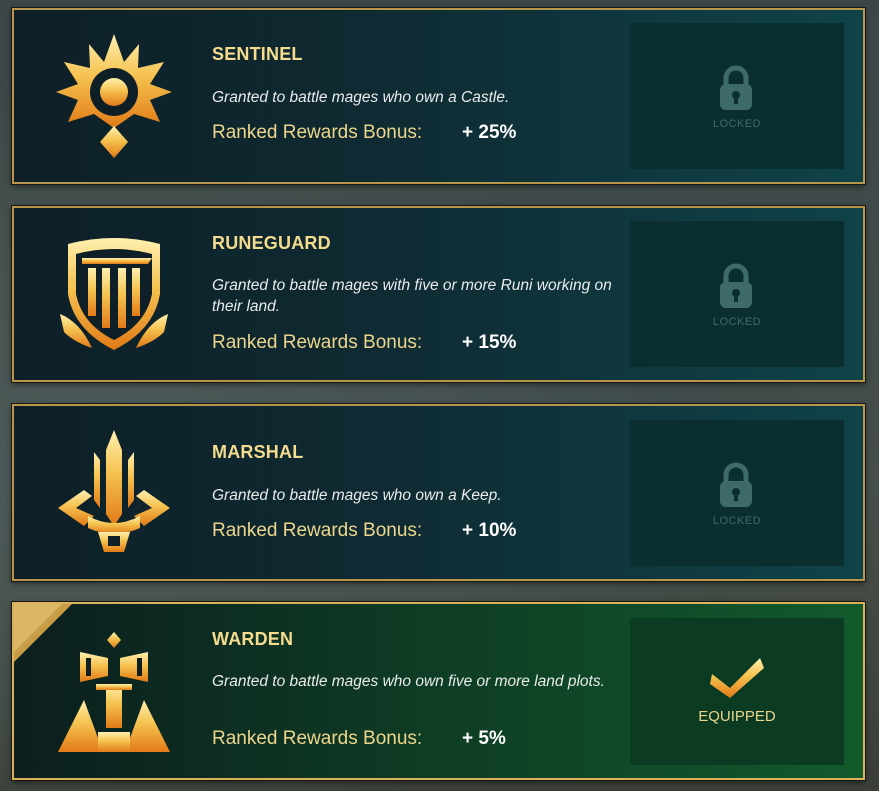 The height and width of the screenshot is (791, 879). What do you see at coordinates (737, 716) in the screenshot?
I see `status-label: EQUIPPED` at bounding box center [737, 716].